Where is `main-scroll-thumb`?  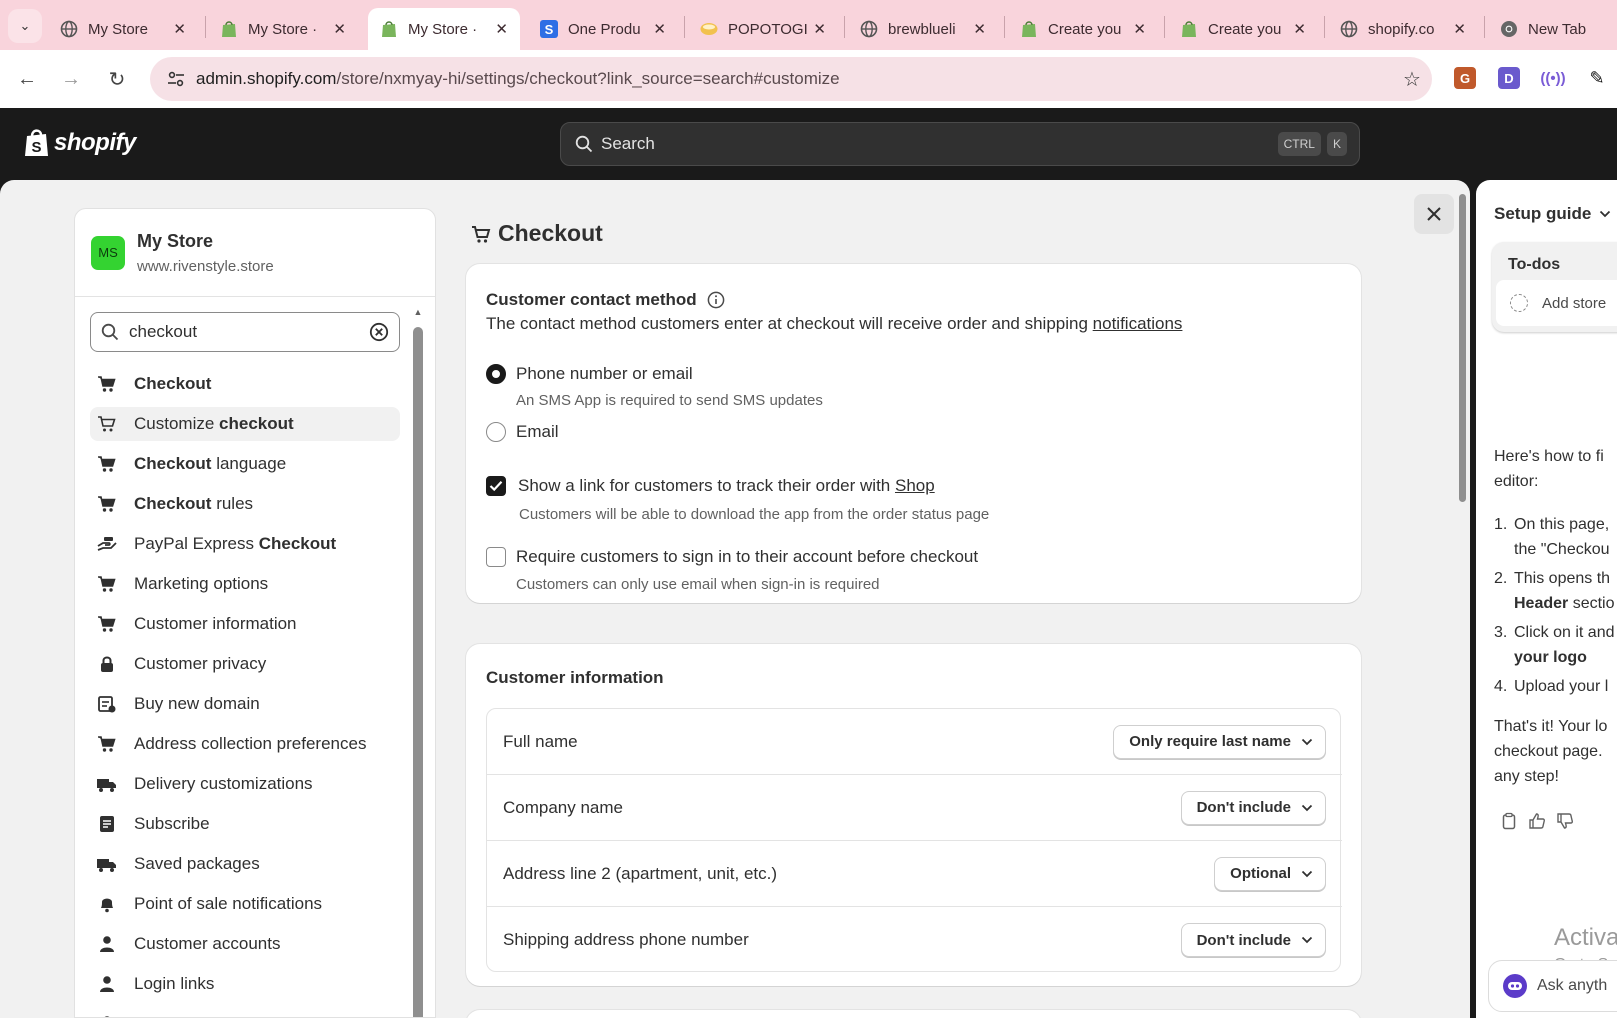 main-scroll-thumb is located at coordinates (1462, 348).